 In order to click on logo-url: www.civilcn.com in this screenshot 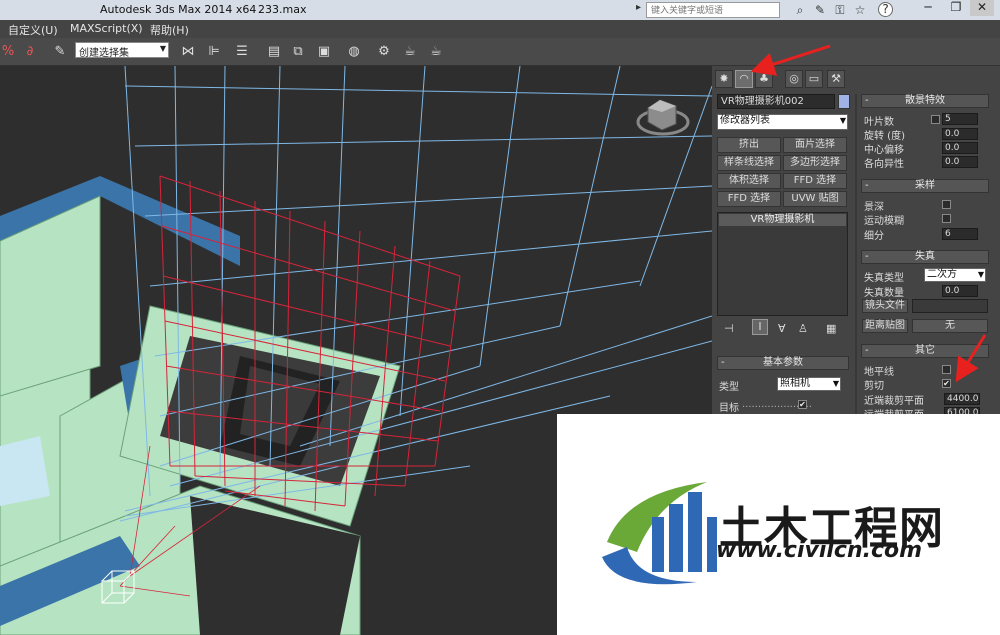, I will do `click(819, 550)`.